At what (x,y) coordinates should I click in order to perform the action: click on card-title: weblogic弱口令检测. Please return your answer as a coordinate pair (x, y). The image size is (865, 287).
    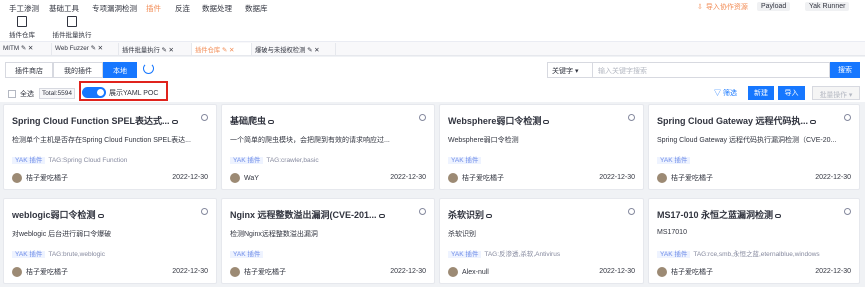
    Looking at the image, I should click on (105, 214).